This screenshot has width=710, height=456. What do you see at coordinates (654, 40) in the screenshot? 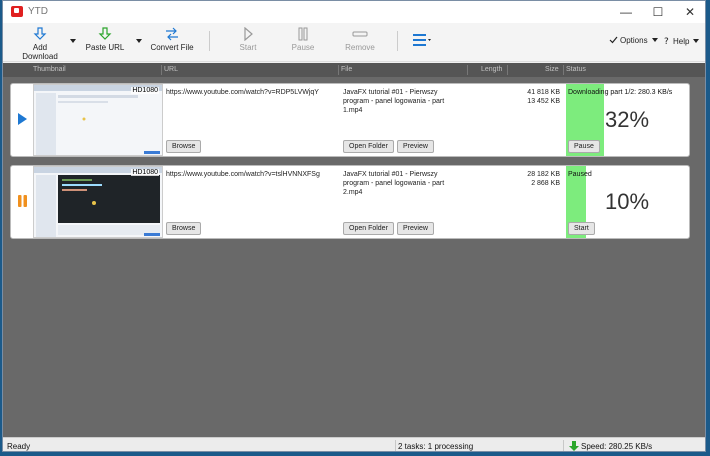
I see `options-caret-icon` at bounding box center [654, 40].